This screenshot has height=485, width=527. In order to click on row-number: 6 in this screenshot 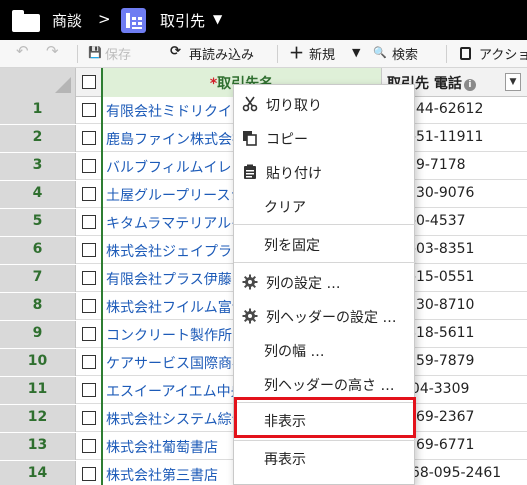, I will do `click(38, 250)`.